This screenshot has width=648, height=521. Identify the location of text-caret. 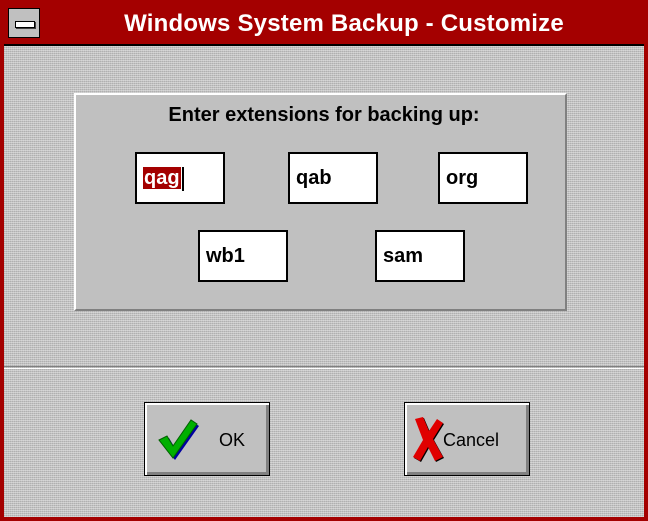
(182, 178).